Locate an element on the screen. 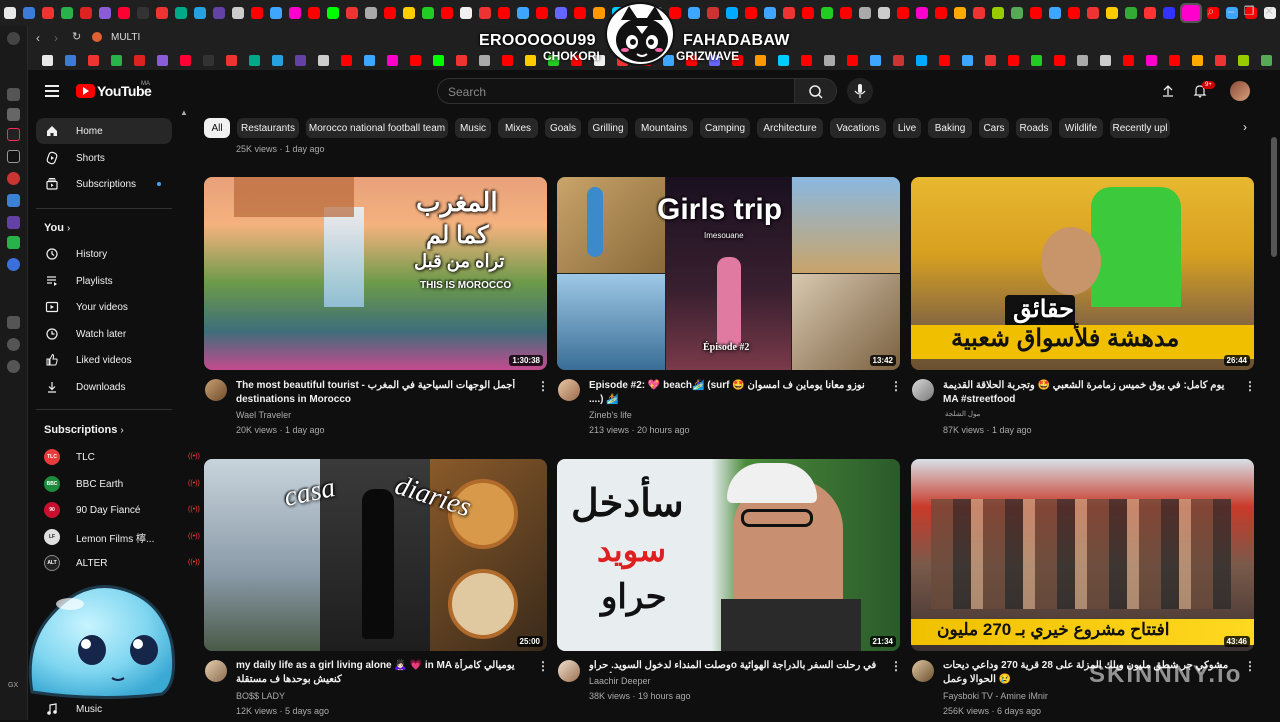 The height and width of the screenshot is (722, 1280). sidebar-item-subscriptions: Subscriptions is located at coordinates (104, 184).